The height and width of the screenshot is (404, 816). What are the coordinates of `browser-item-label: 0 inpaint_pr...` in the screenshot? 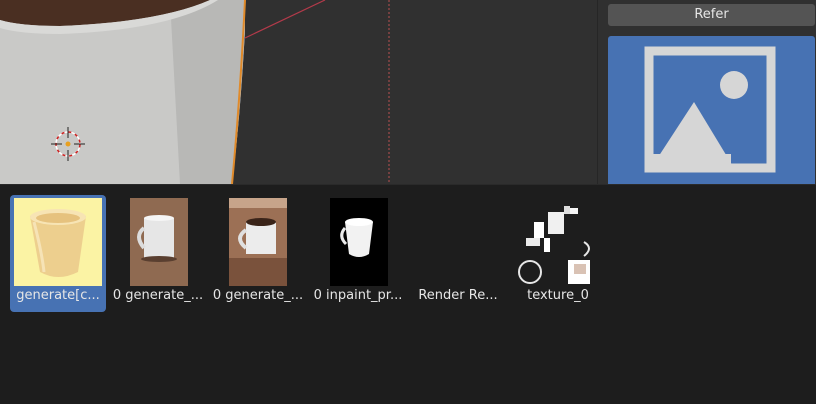 It's located at (358, 295).